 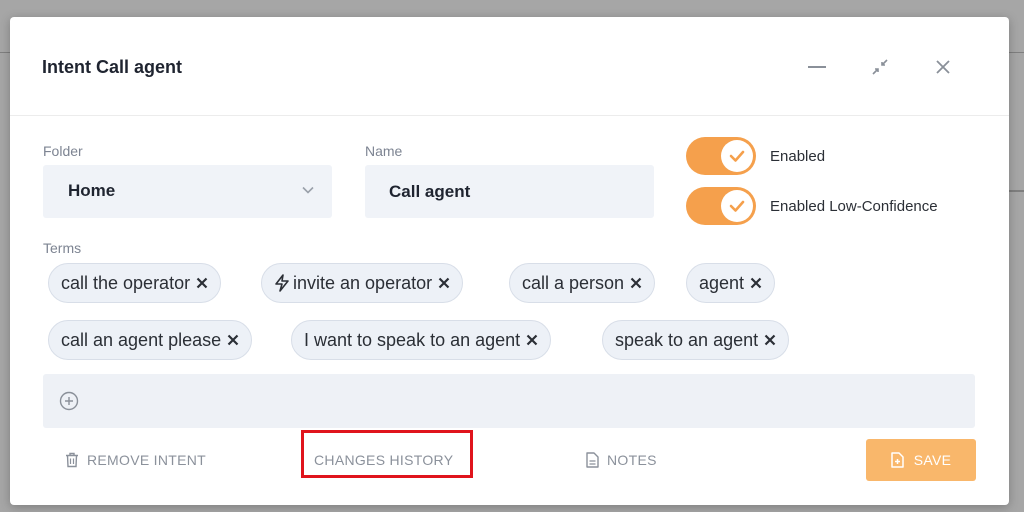 What do you see at coordinates (412, 339) in the screenshot?
I see `term-text: I want to speak to an agent` at bounding box center [412, 339].